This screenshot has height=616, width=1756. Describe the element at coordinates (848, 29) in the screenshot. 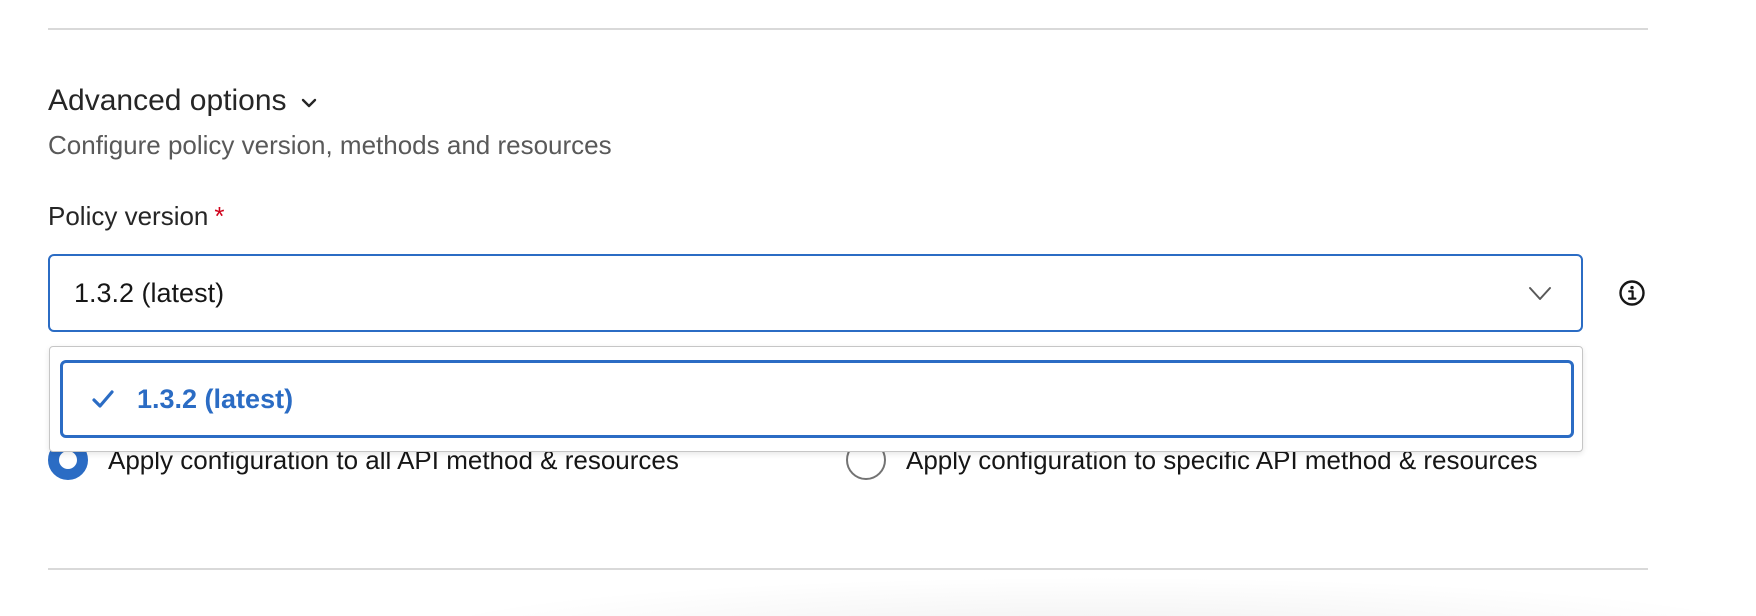

I see `top-divider` at that location.